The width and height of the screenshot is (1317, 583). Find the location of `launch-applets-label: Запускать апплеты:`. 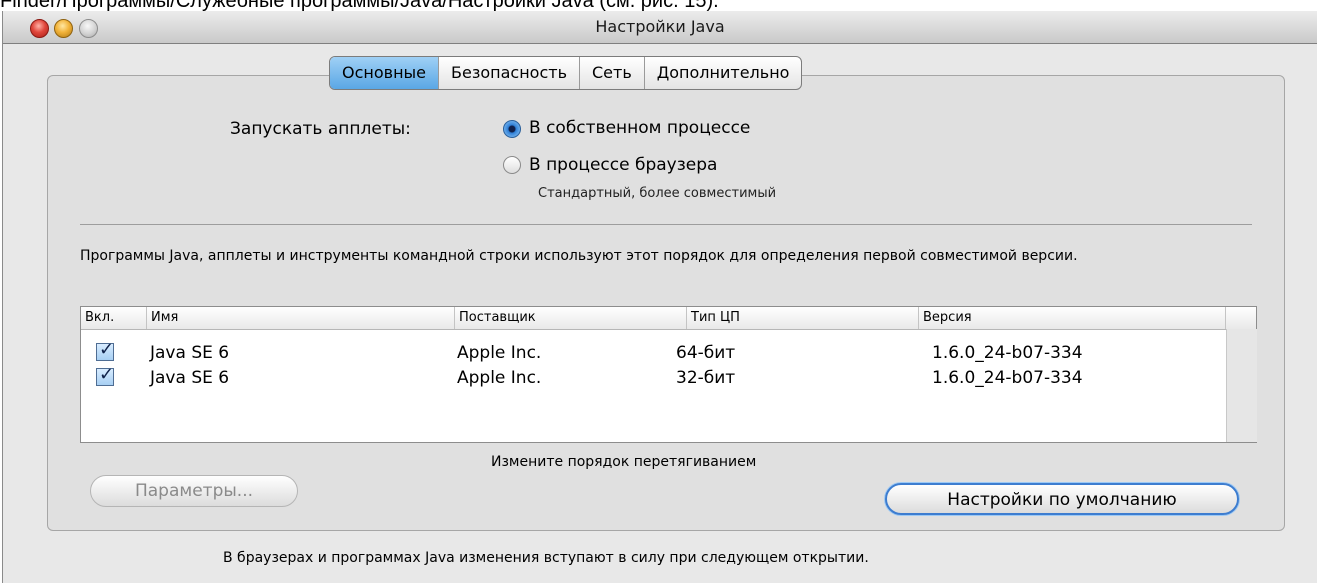

launch-applets-label: Запускать апплеты: is located at coordinates (320, 129).